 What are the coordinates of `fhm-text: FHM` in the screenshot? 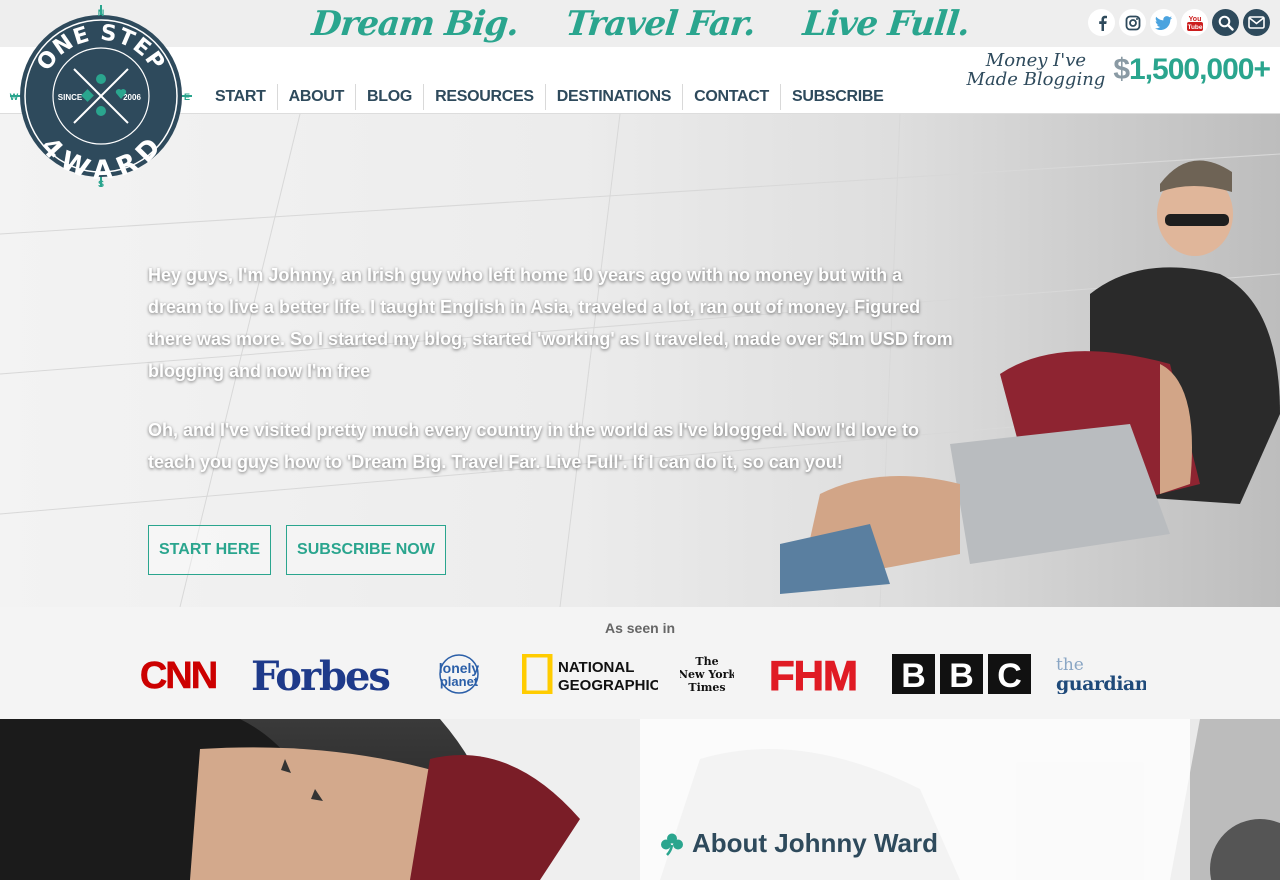 It's located at (813, 674).